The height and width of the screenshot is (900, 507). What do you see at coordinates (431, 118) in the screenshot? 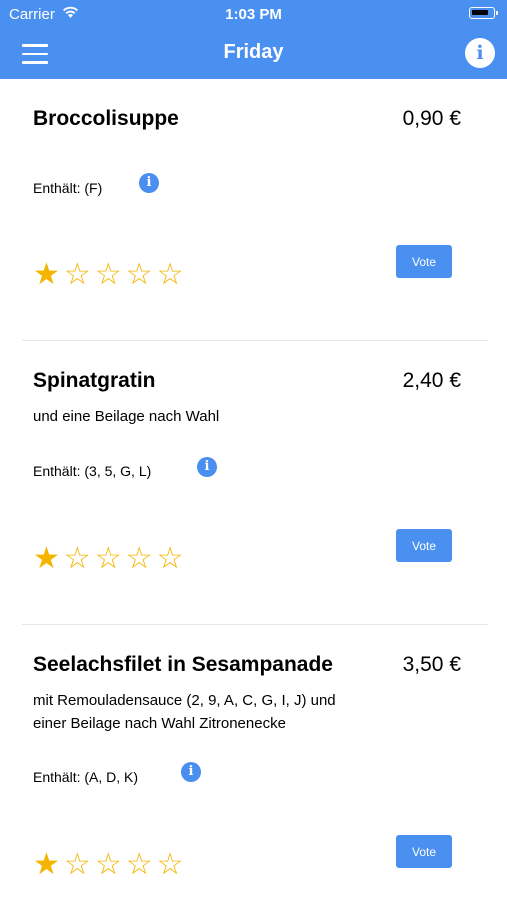
I see `dish-price: 0,90 €` at bounding box center [431, 118].